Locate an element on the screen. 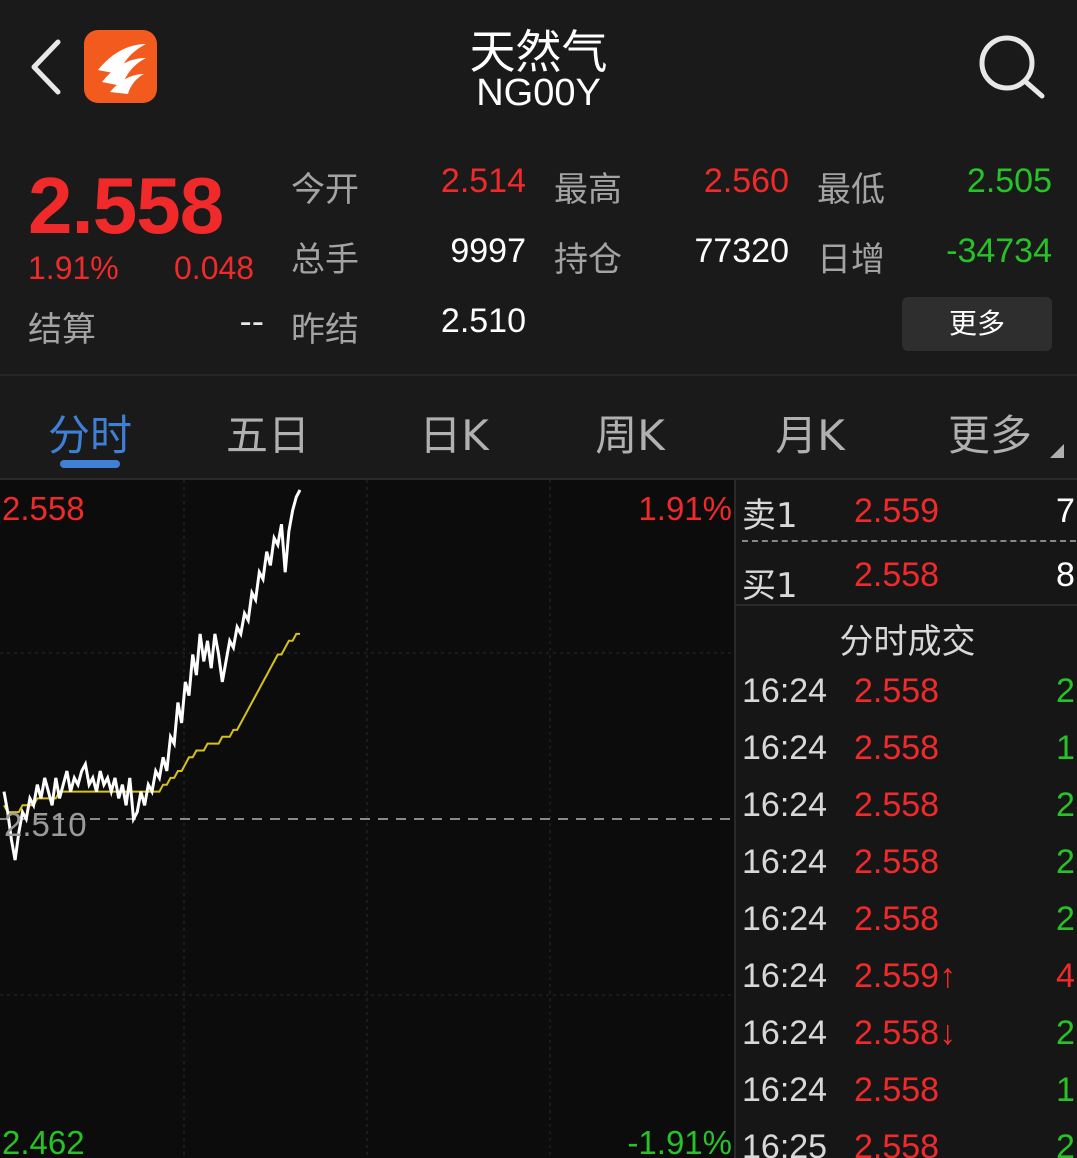  active-tab-indicator is located at coordinates (90, 464).